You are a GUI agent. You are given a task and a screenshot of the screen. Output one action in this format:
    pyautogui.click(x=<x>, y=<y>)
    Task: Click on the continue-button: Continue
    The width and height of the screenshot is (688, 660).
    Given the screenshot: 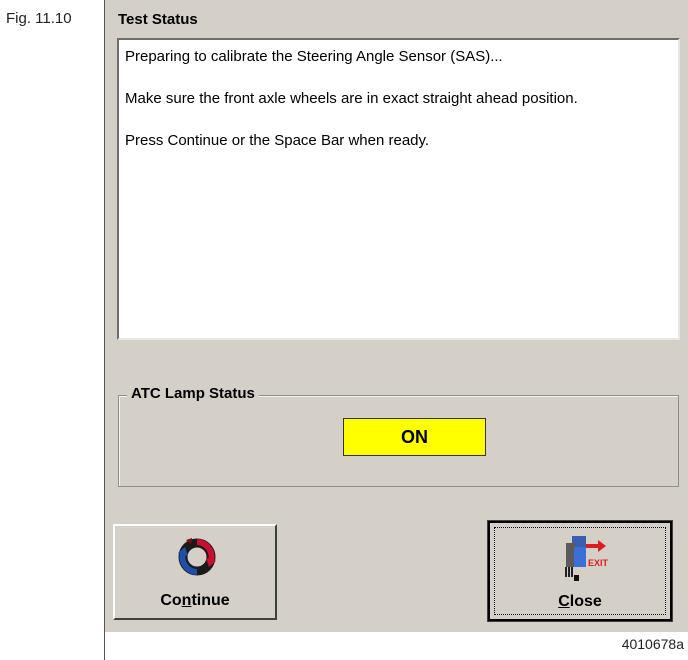 What is the action you would take?
    pyautogui.click(x=195, y=572)
    